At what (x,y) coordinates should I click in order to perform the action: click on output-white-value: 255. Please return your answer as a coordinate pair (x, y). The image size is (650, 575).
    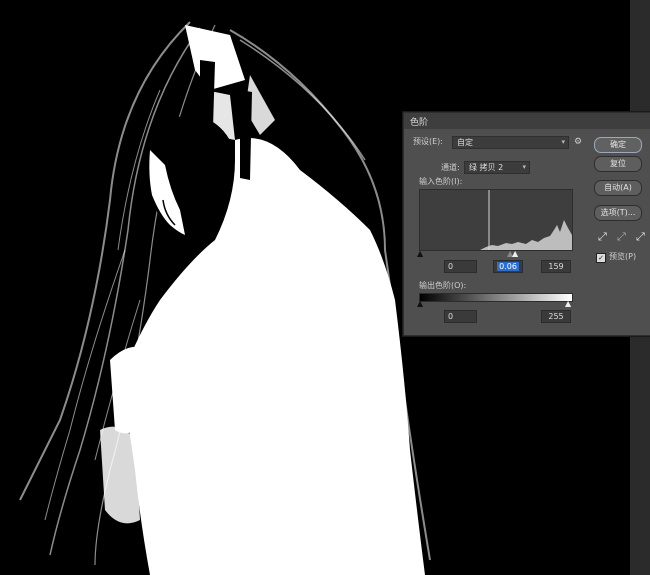
    Looking at the image, I should click on (556, 316).